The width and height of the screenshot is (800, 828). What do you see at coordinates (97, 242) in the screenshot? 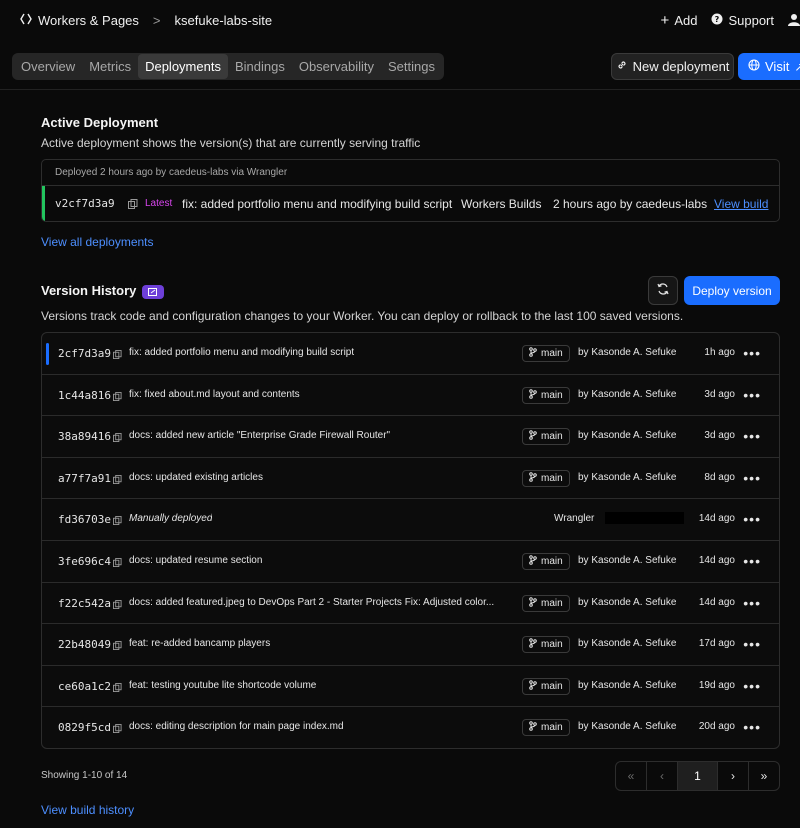
I see `view-all-deployments-link: View all deployments` at bounding box center [97, 242].